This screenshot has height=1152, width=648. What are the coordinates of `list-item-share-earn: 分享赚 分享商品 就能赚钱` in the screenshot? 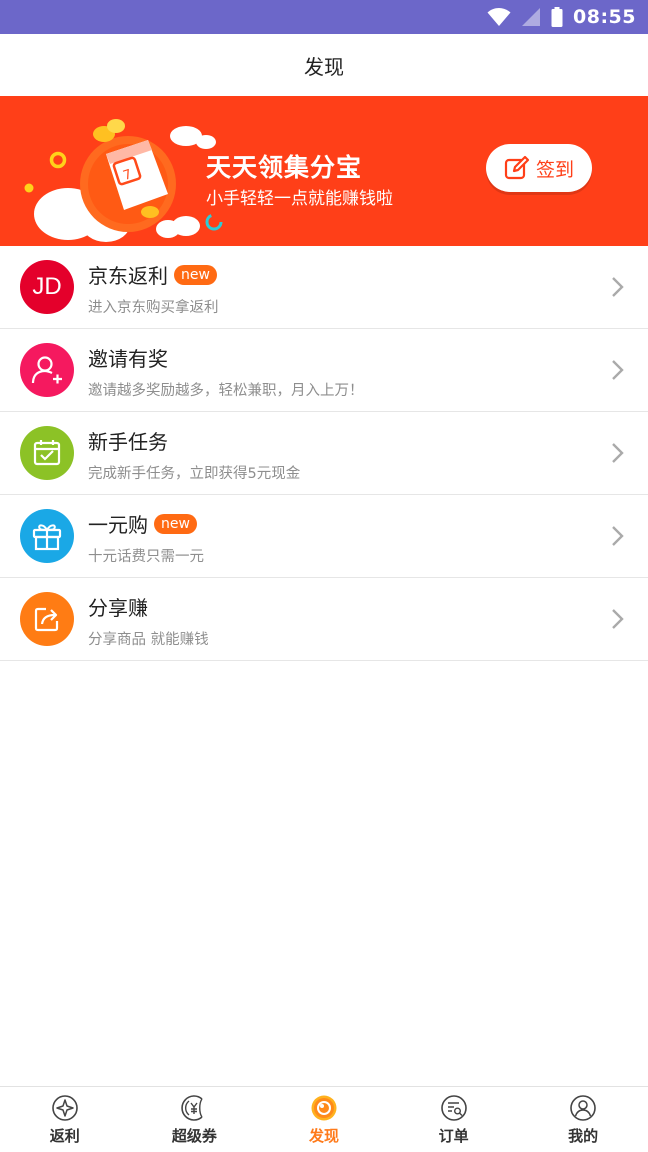 It's located at (324, 619).